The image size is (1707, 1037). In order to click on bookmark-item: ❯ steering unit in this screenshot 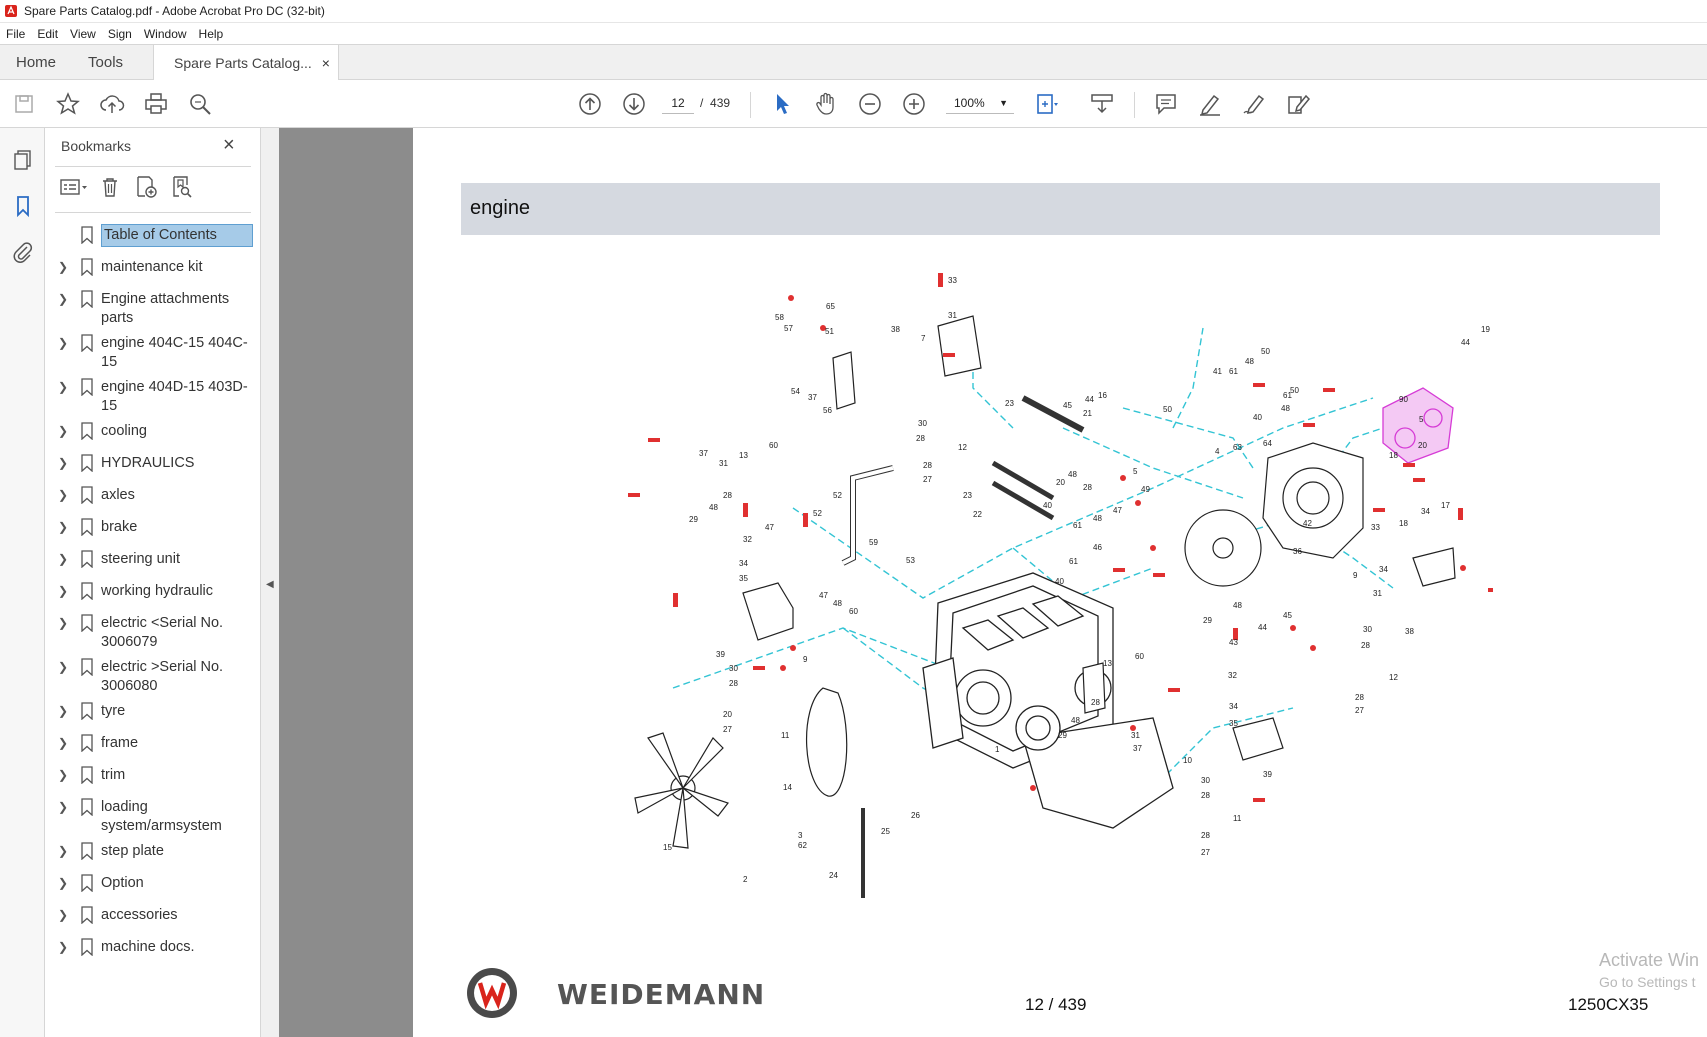, I will do `click(153, 560)`.